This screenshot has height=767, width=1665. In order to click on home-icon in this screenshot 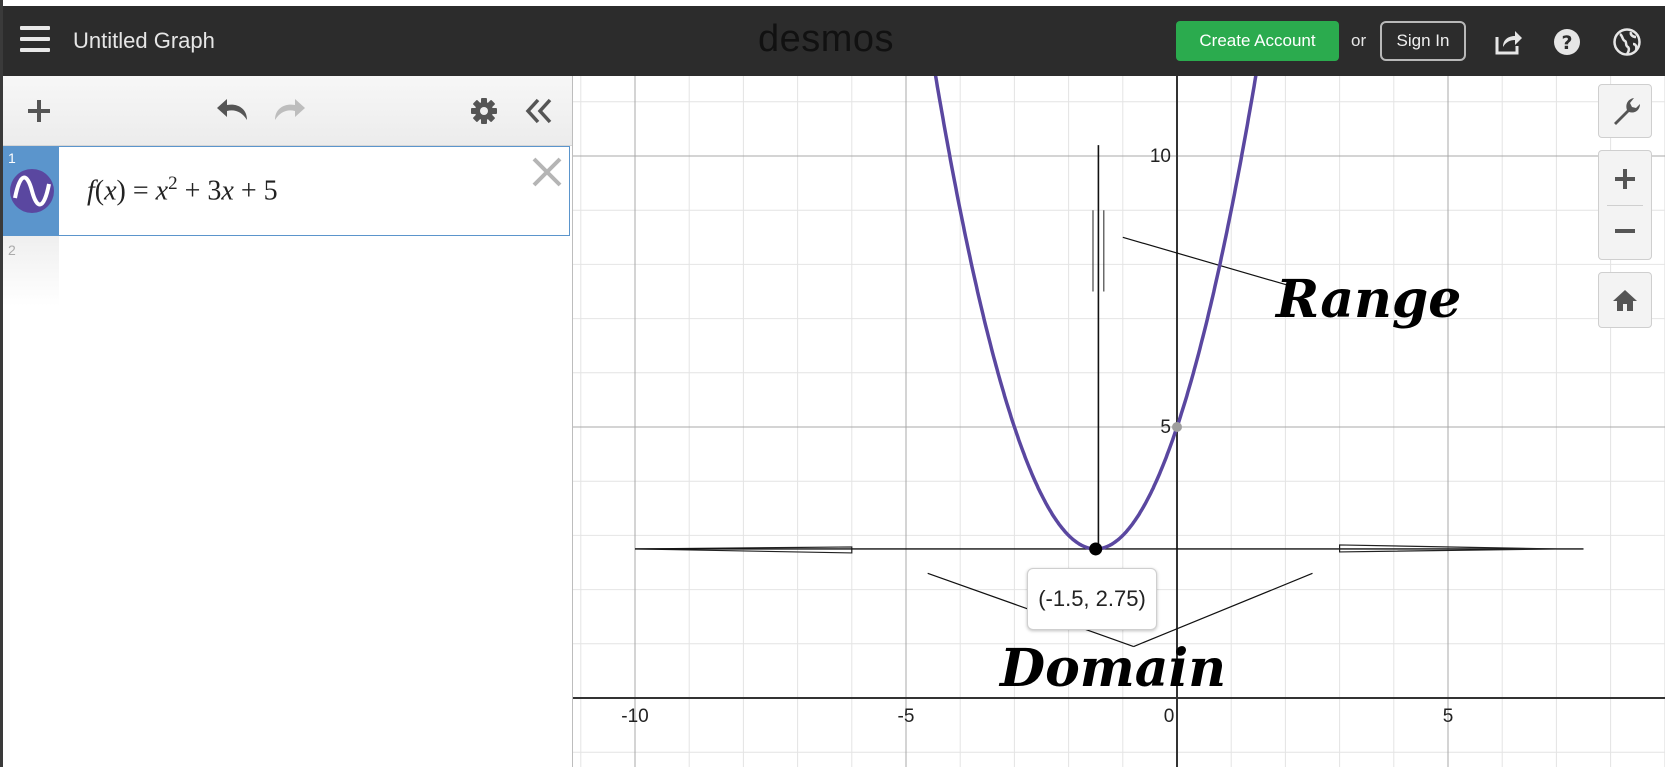, I will do `click(1625, 300)`.